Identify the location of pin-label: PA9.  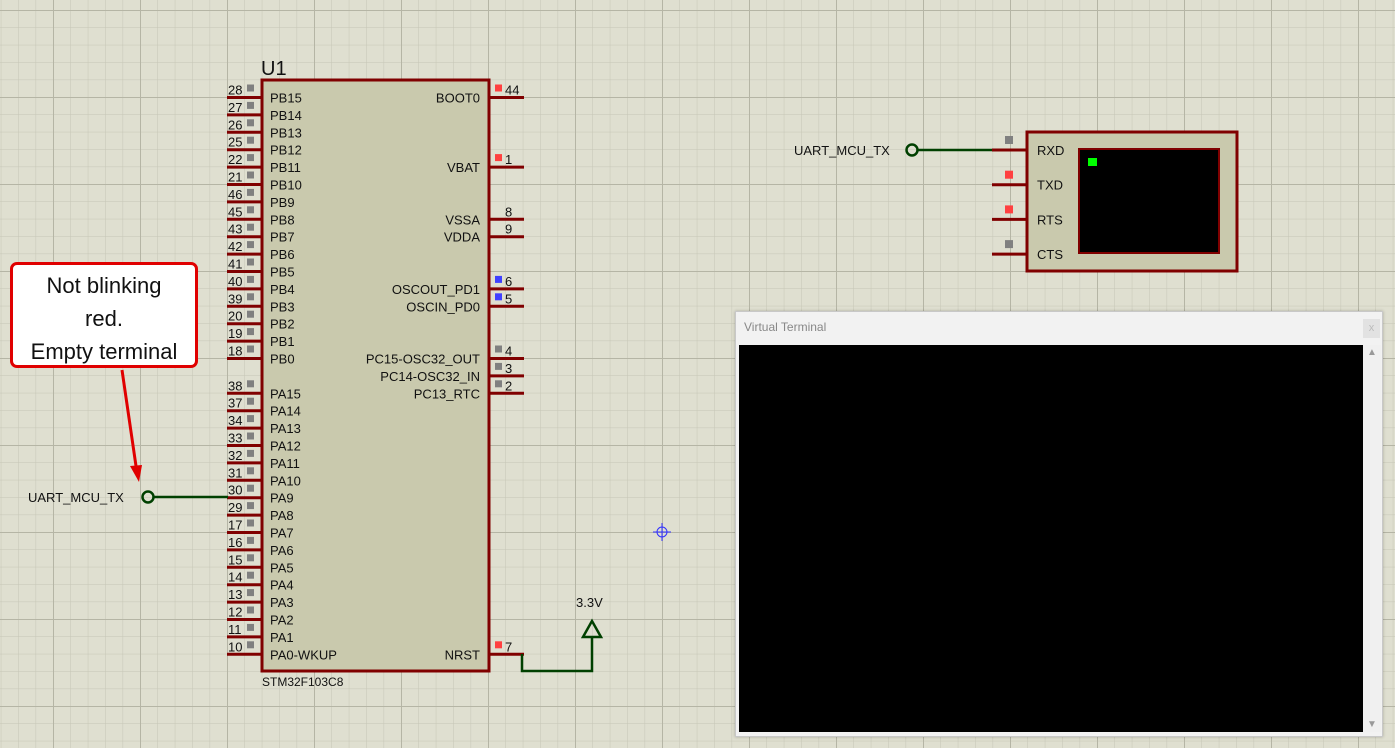
(282, 498).